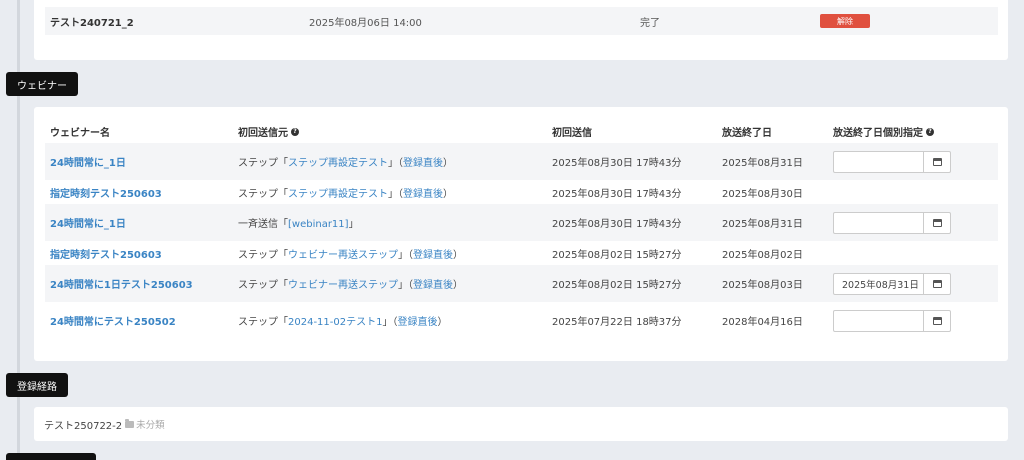 Image resolution: width=1024 pixels, height=460 pixels. I want to click on route-card: テスト250722-2 未分類, so click(521, 424).